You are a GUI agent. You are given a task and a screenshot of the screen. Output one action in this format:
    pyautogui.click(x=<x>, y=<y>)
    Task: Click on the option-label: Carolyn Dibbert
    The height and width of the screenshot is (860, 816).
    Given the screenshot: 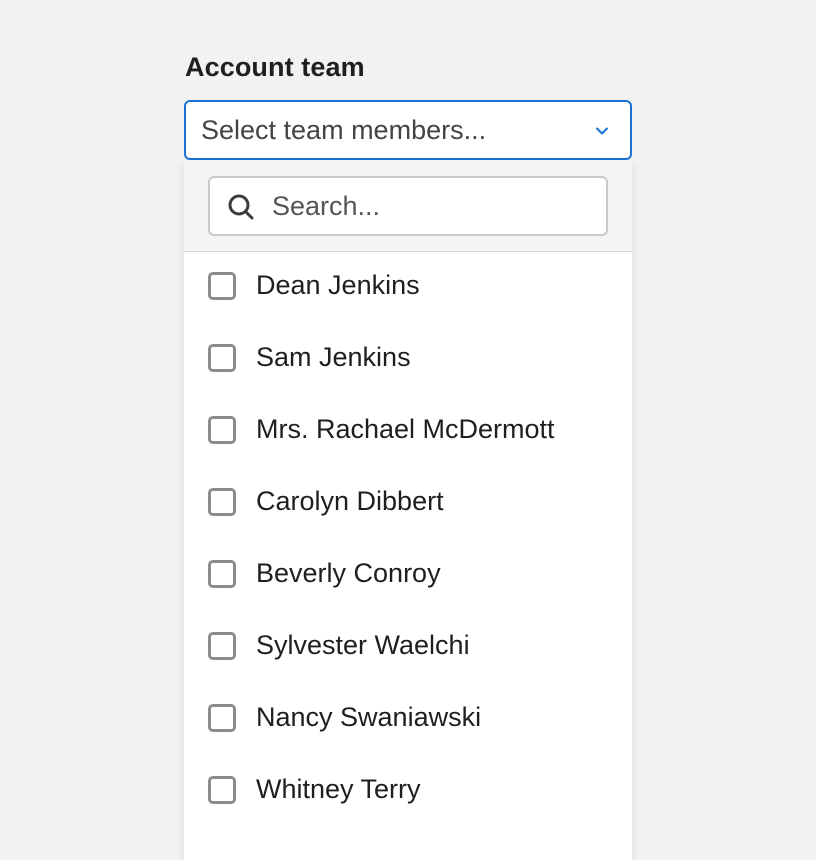 What is the action you would take?
    pyautogui.click(x=350, y=501)
    